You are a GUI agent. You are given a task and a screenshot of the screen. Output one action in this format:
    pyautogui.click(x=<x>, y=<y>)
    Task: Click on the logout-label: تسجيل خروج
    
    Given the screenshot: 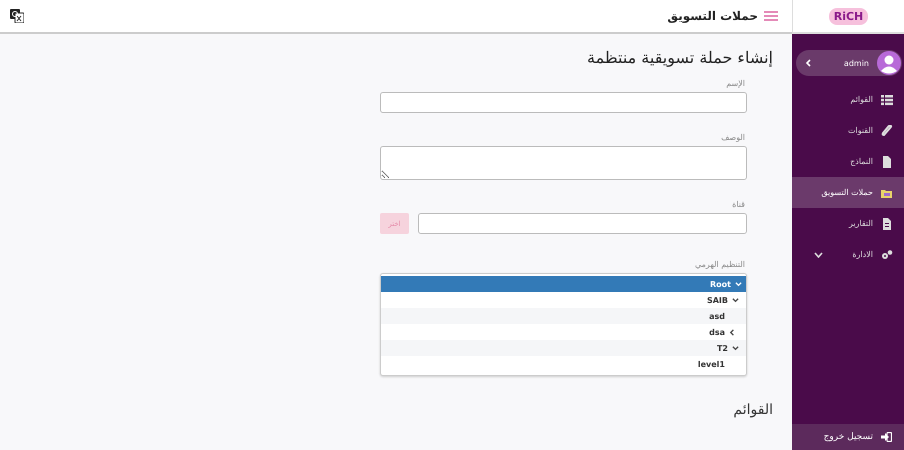 What is the action you would take?
    pyautogui.click(x=848, y=437)
    